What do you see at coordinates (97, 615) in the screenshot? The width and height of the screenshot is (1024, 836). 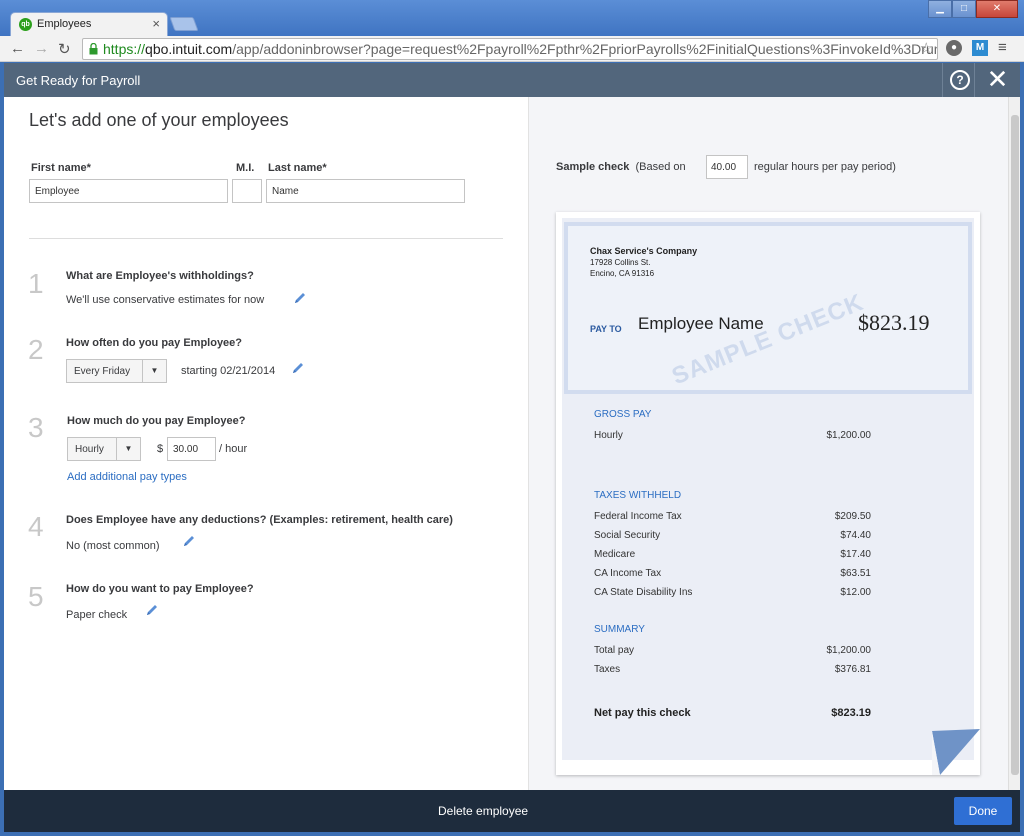 I see `step-answer: Paper check` at bounding box center [97, 615].